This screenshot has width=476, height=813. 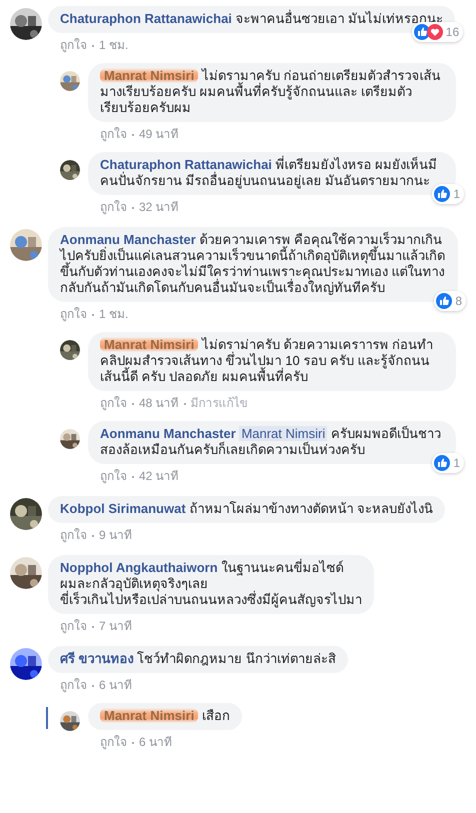 What do you see at coordinates (271, 92) in the screenshot?
I see `comment-text: Manrat Nimsiri ไม่ดรามาครับ ก่อนถ่ายเตรียมตัวสำรวจเส้นมางเรียบร้อยครับ ผมคนพื้นที่ครับรู้จักถนนและ เตรียมตัวเรียบร้อยครับผม` at bounding box center [271, 92].